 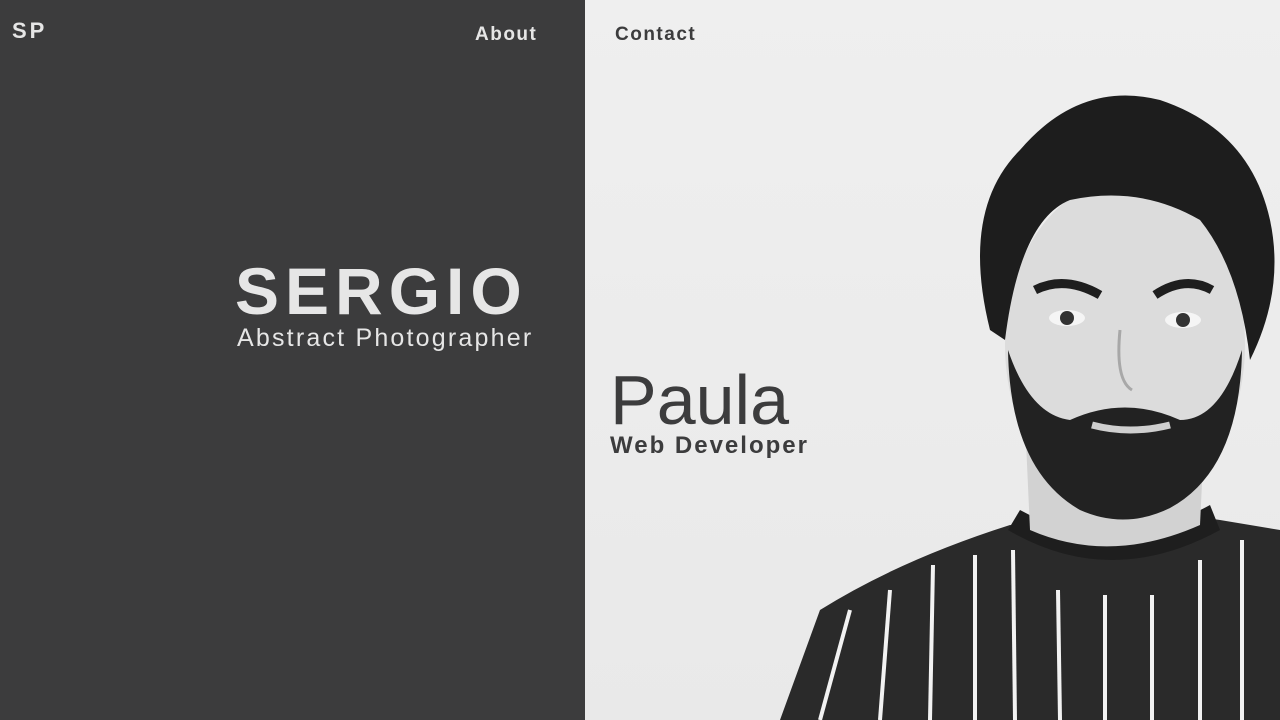 I want to click on nav-contact-link: Contact, so click(x=655, y=35).